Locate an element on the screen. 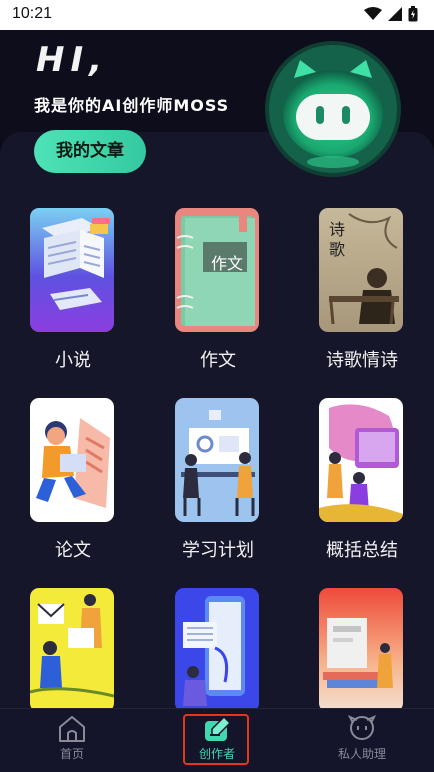  card-composition: 作文 作文 is located at coordinates (218, 289).